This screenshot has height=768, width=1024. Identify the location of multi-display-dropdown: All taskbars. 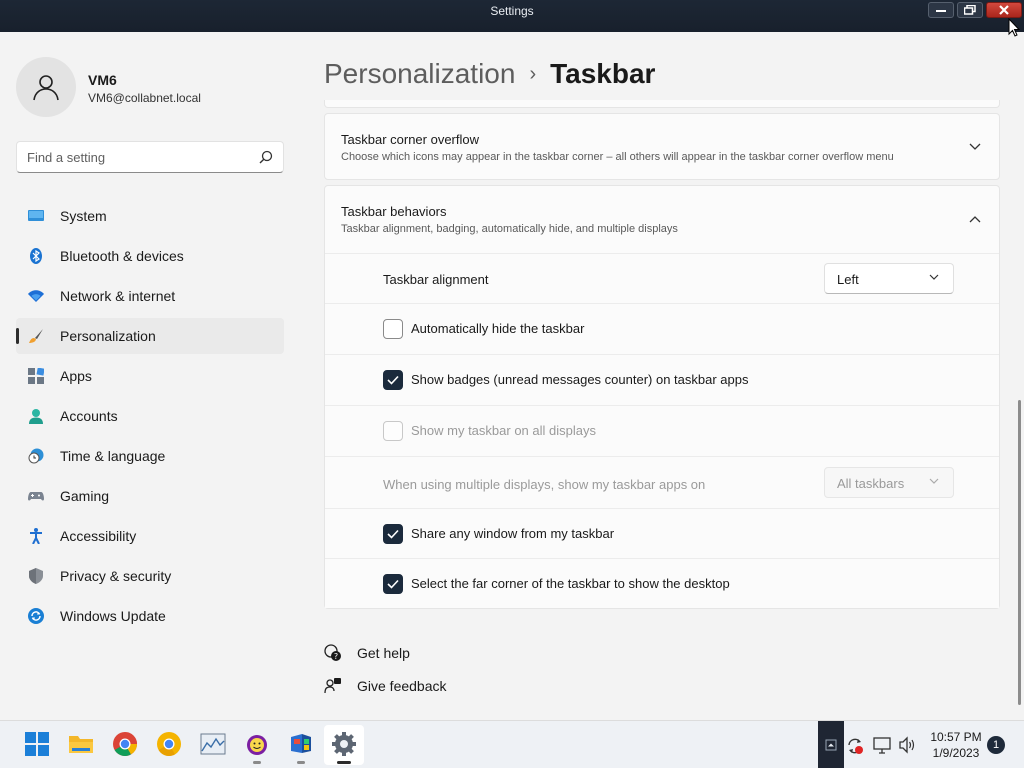
(889, 482).